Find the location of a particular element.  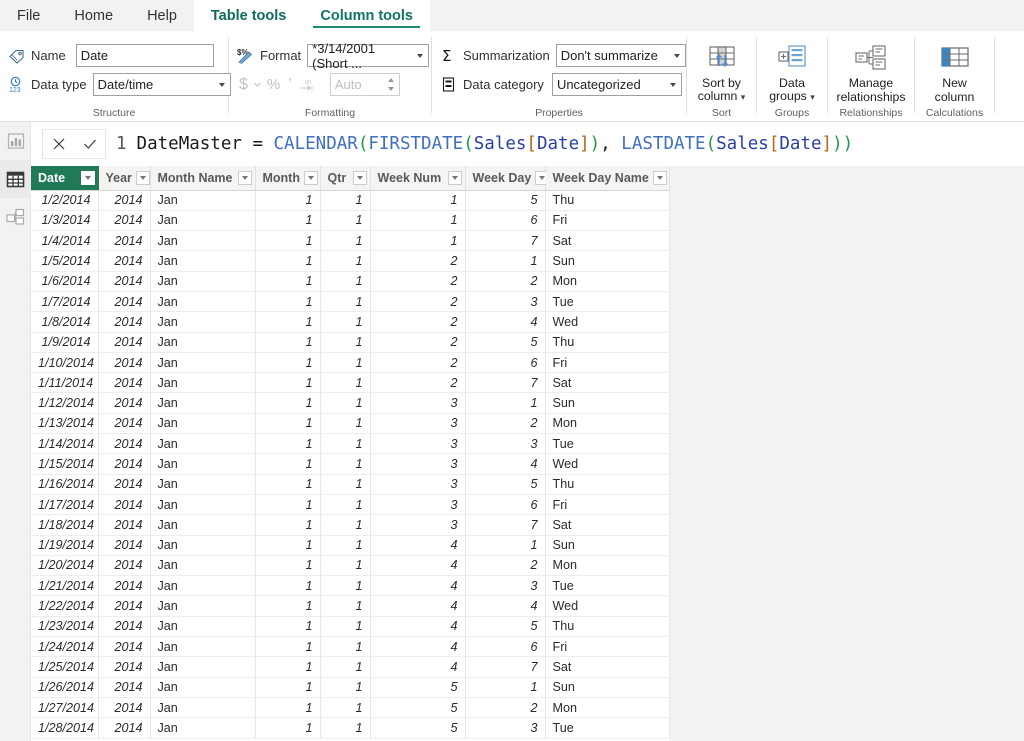

table-row: 1/10/2014 2014 Jan 1 1 2 6 Fri is located at coordinates (350, 363).